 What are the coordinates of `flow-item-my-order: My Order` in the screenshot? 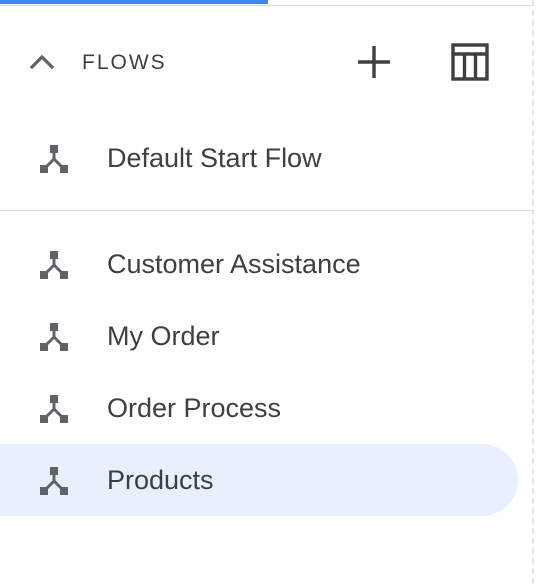 It's located at (259, 336).